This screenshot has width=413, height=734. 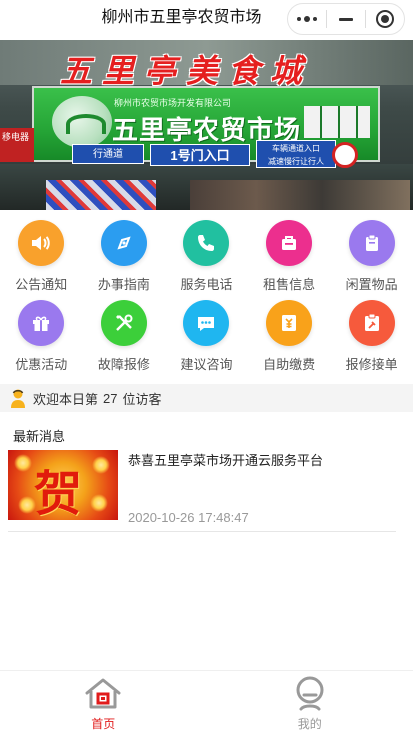 I want to click on grid-item-label: 租售信息, so click(x=289, y=284).